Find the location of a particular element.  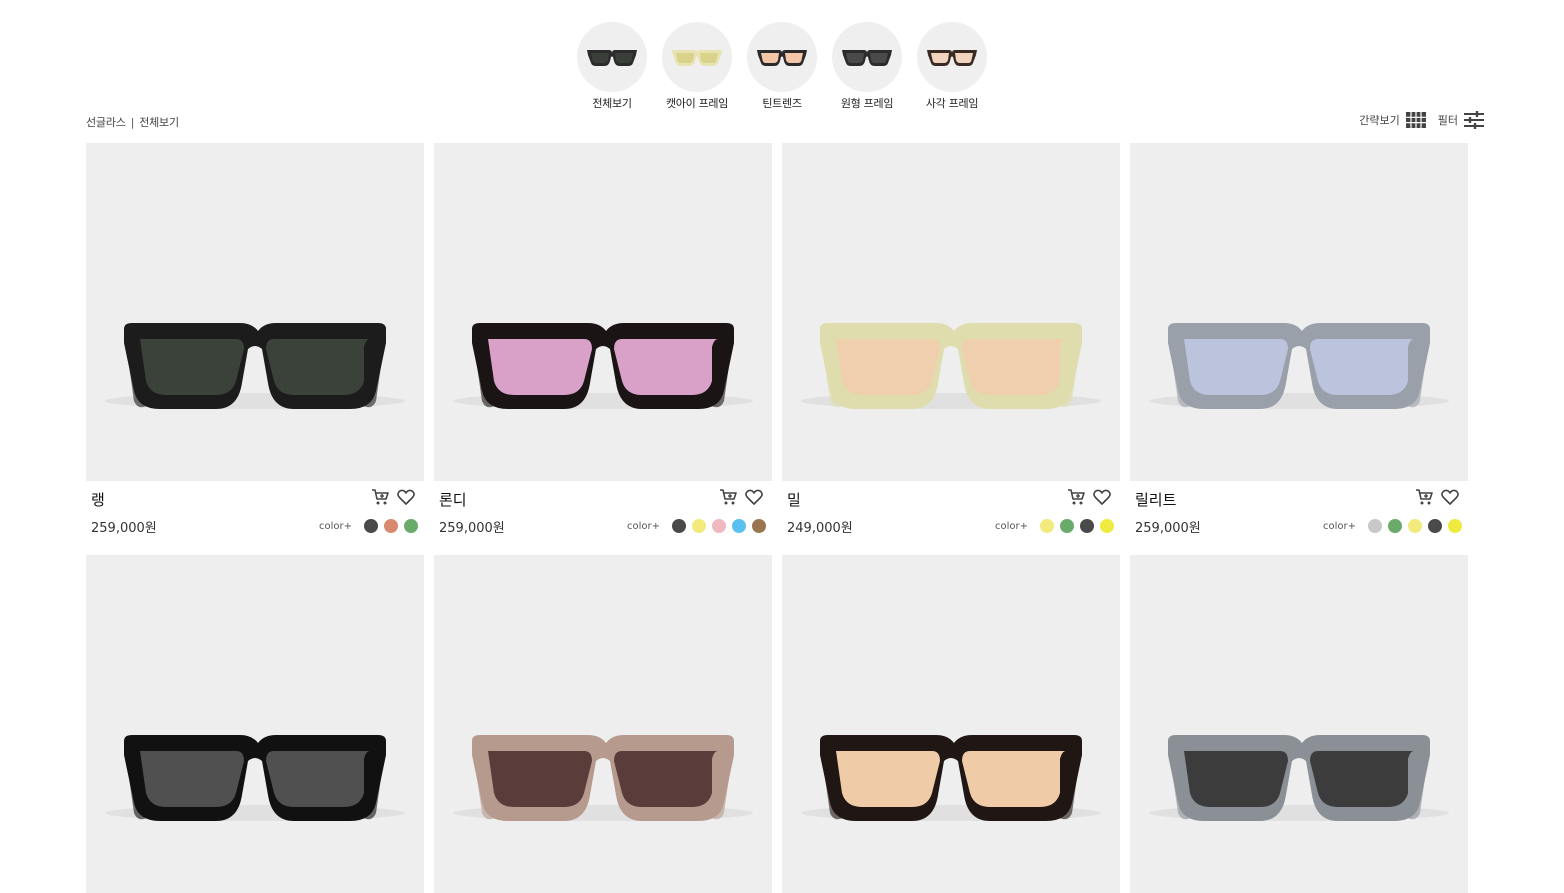

category-label: 캣아이 프레임 is located at coordinates (697, 103).